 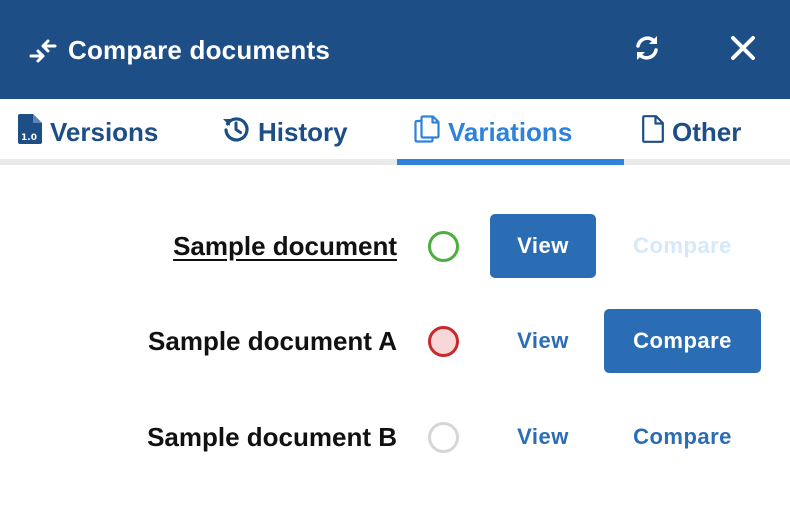 What do you see at coordinates (272, 341) in the screenshot?
I see `document-name: Sample document A` at bounding box center [272, 341].